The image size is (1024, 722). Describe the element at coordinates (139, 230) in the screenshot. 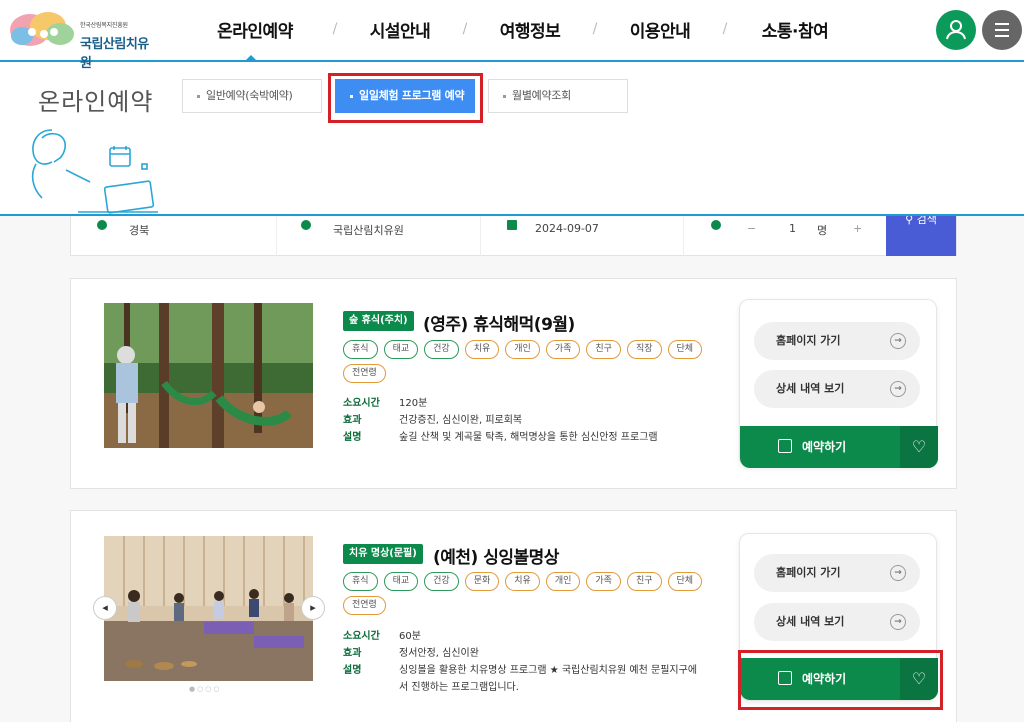

I see `region-value: 경북` at that location.